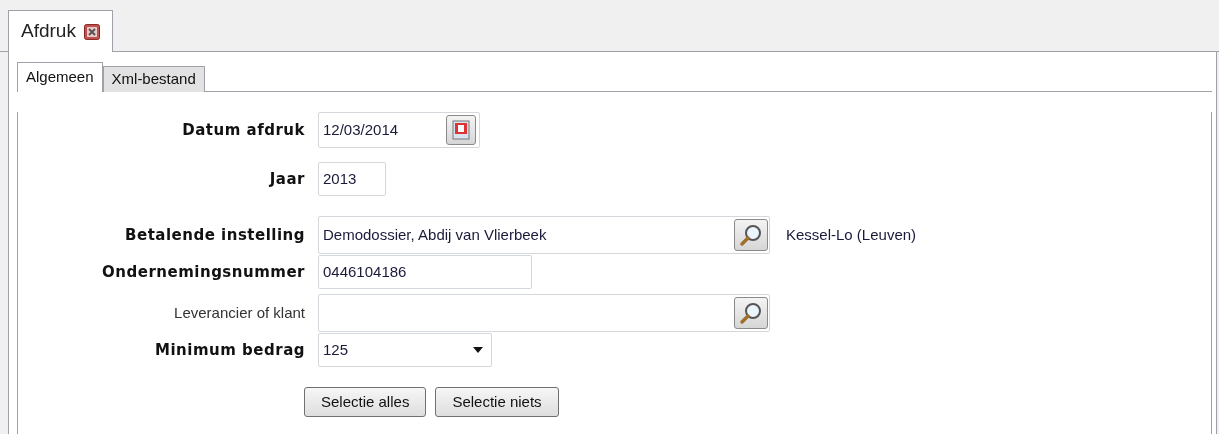  What do you see at coordinates (239, 312) in the screenshot?
I see `field-label: Leverancier of klant` at bounding box center [239, 312].